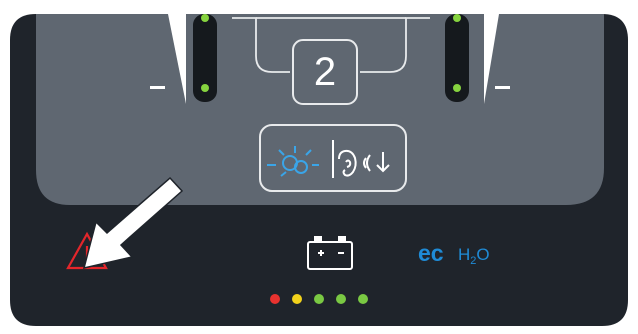  I want to click on h2o-o: O, so click(483, 254).